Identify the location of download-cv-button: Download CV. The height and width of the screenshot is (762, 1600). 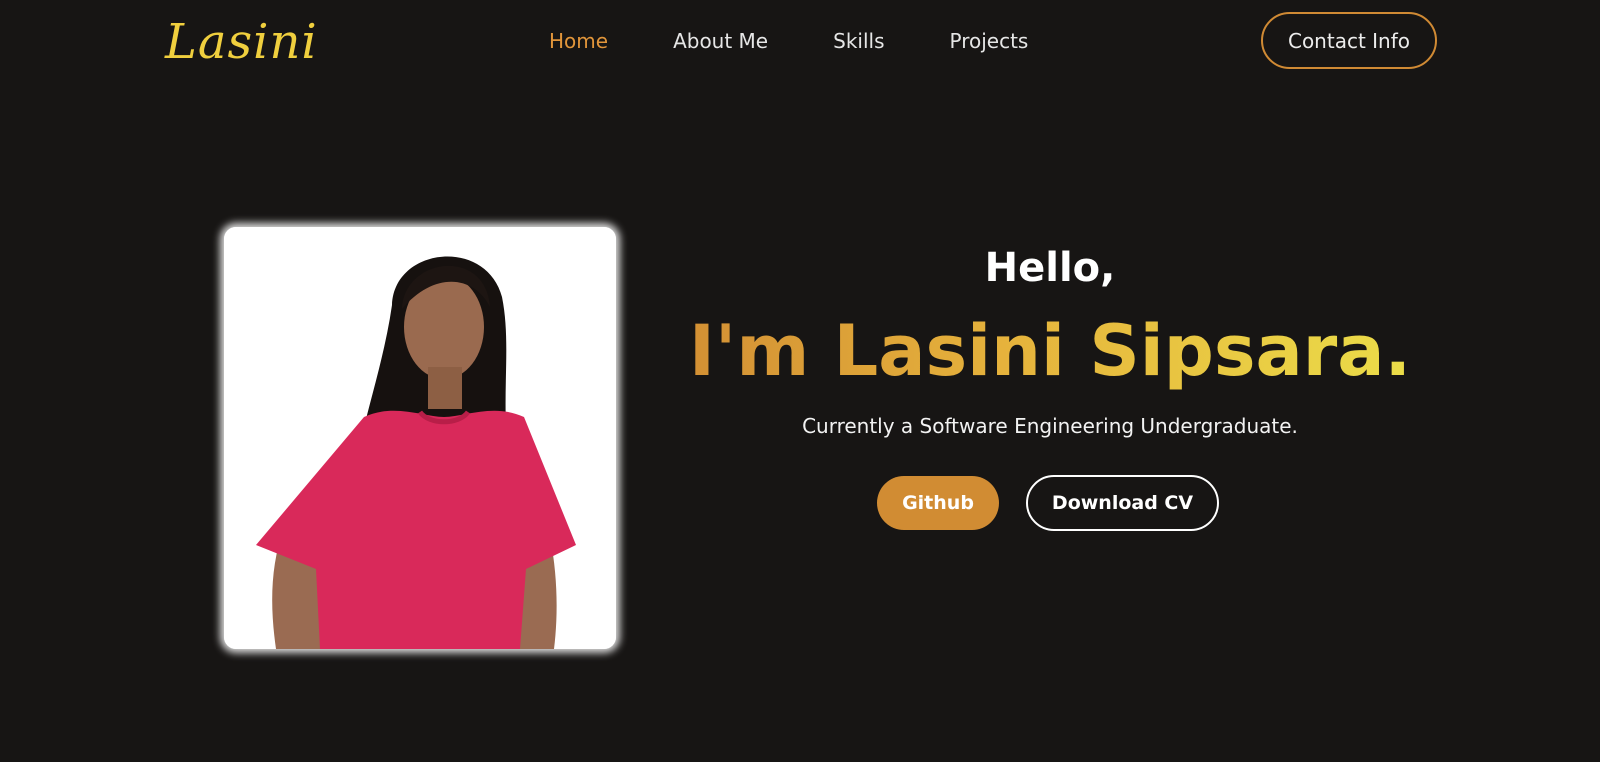
(1122, 503).